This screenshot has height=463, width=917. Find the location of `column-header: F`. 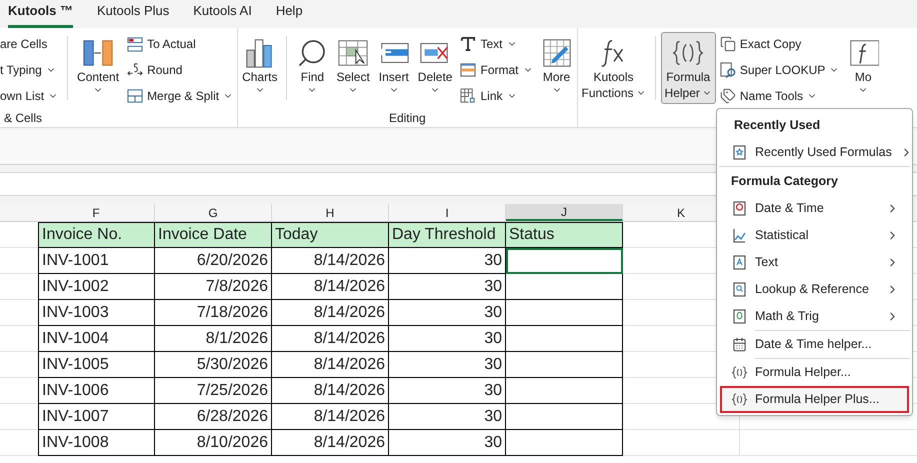

column-header: F is located at coordinates (96, 212).